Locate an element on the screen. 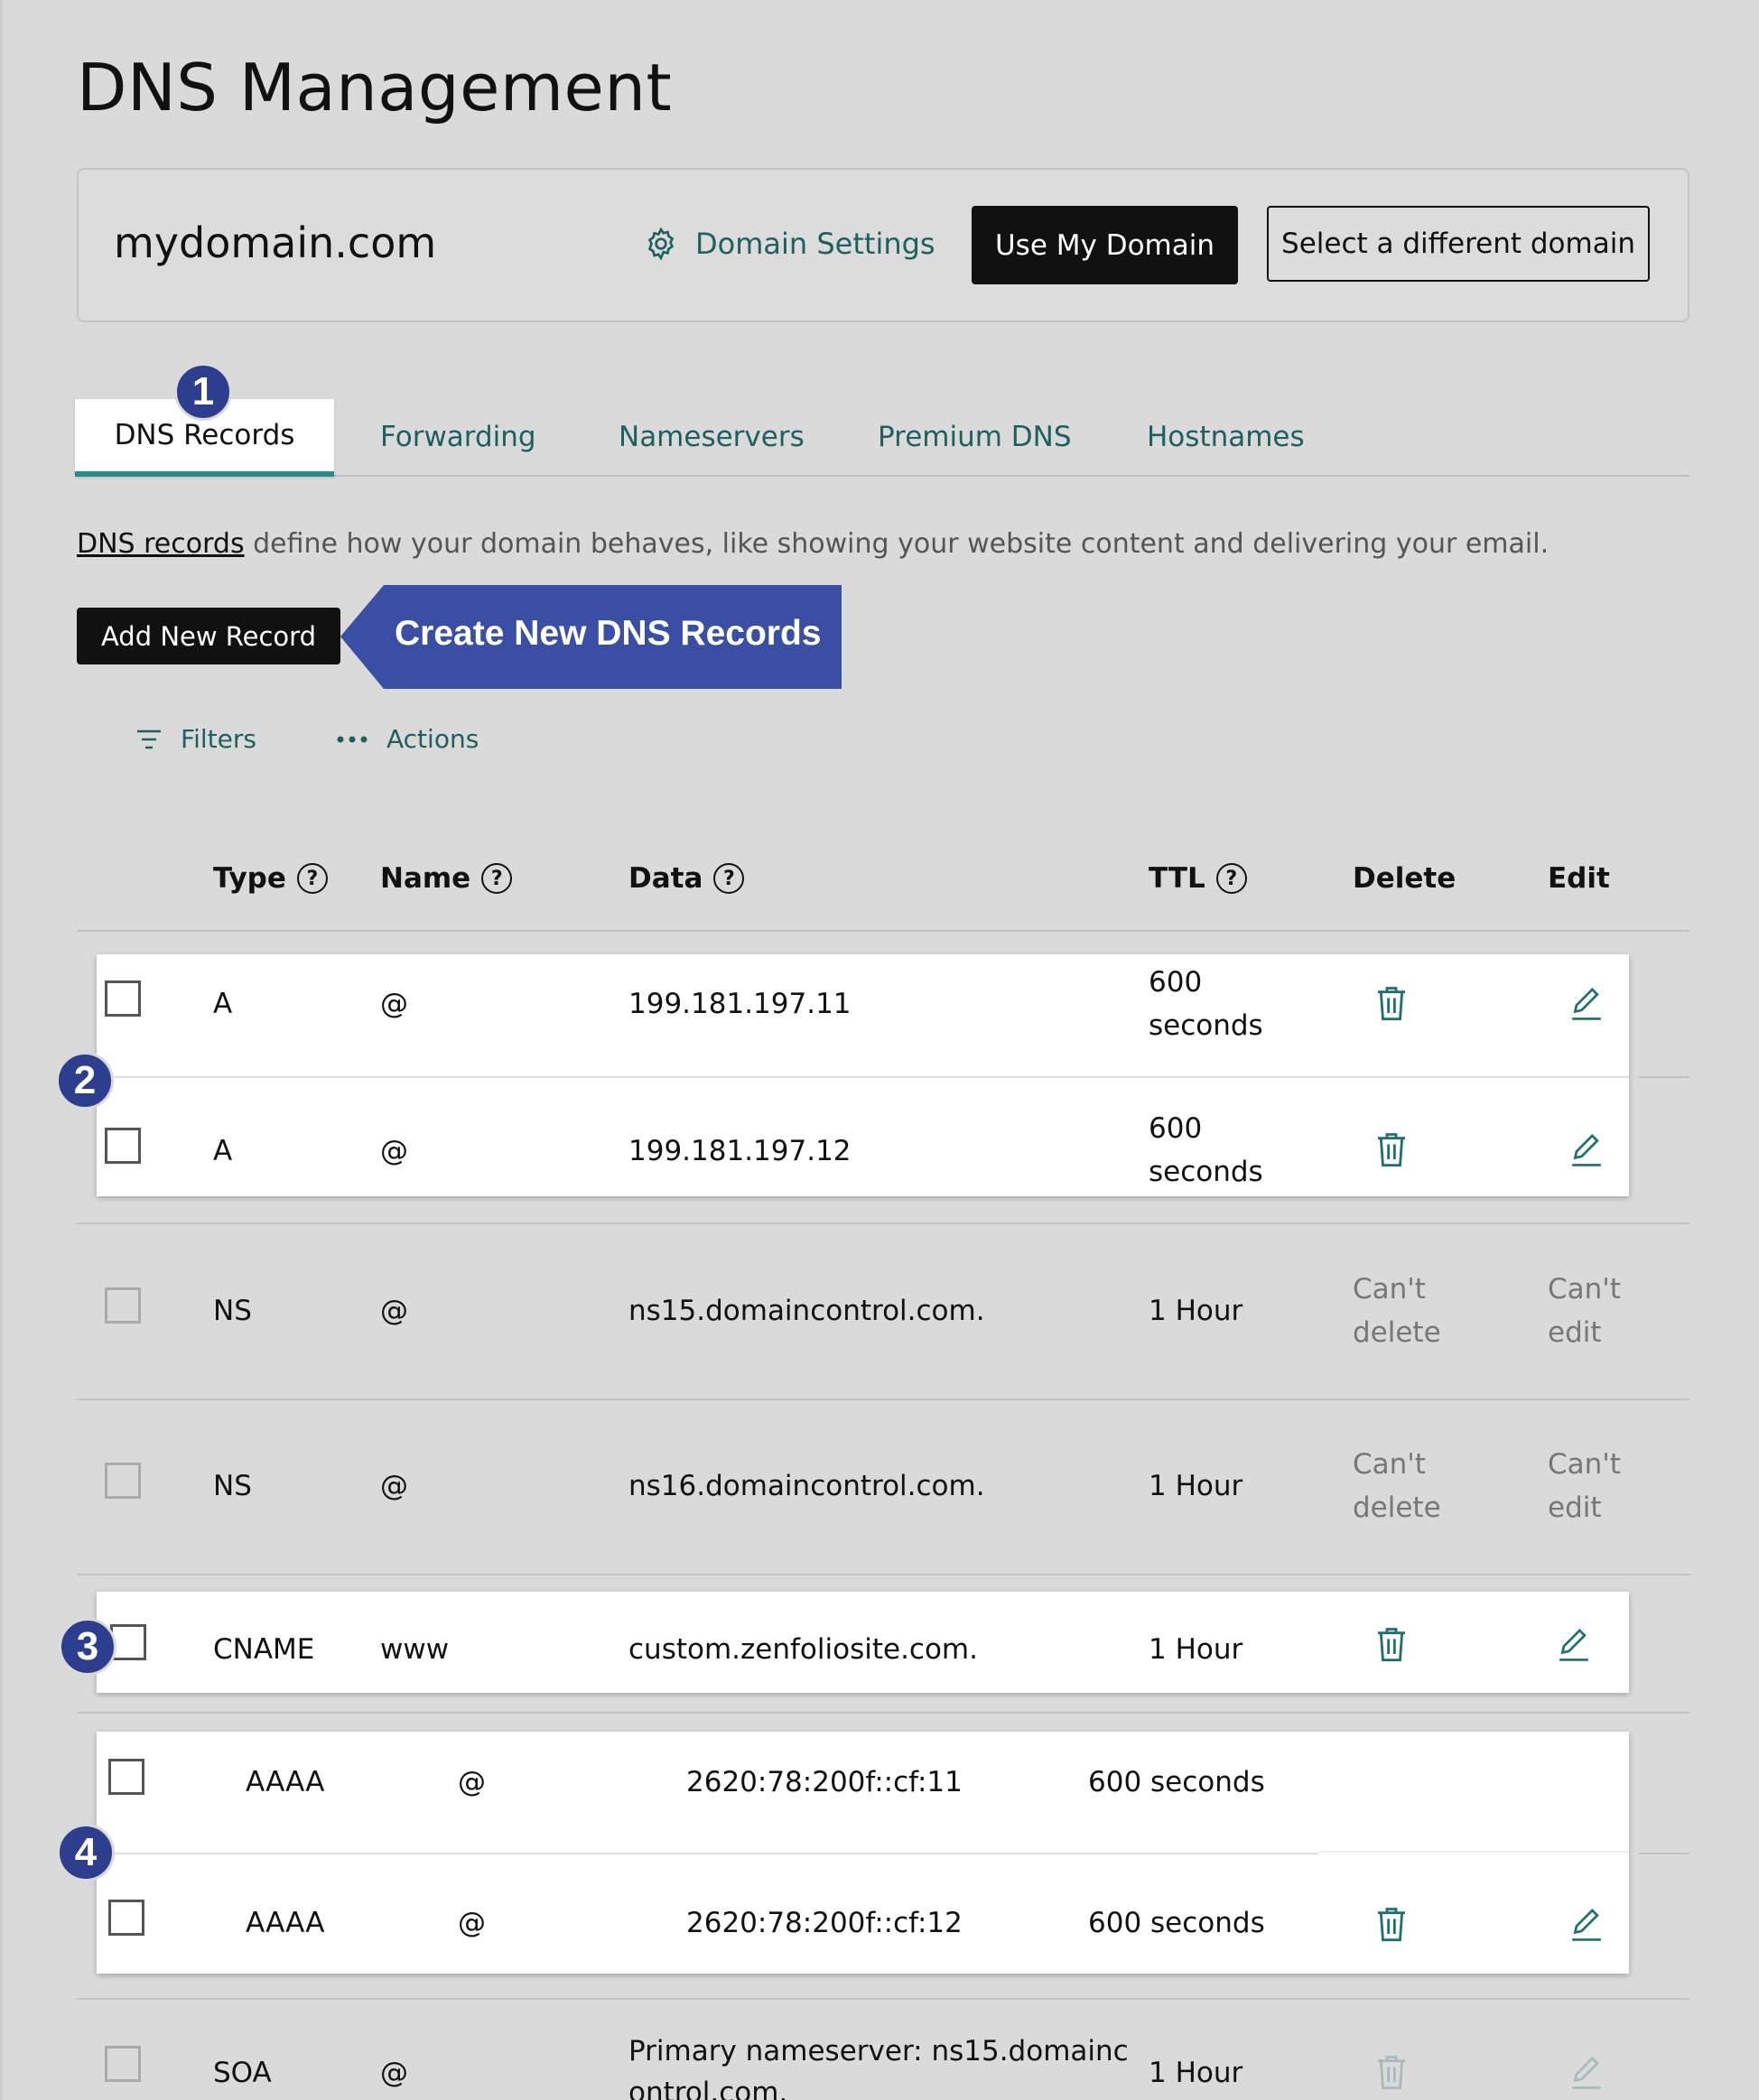  record-name: www is located at coordinates (415, 1650).